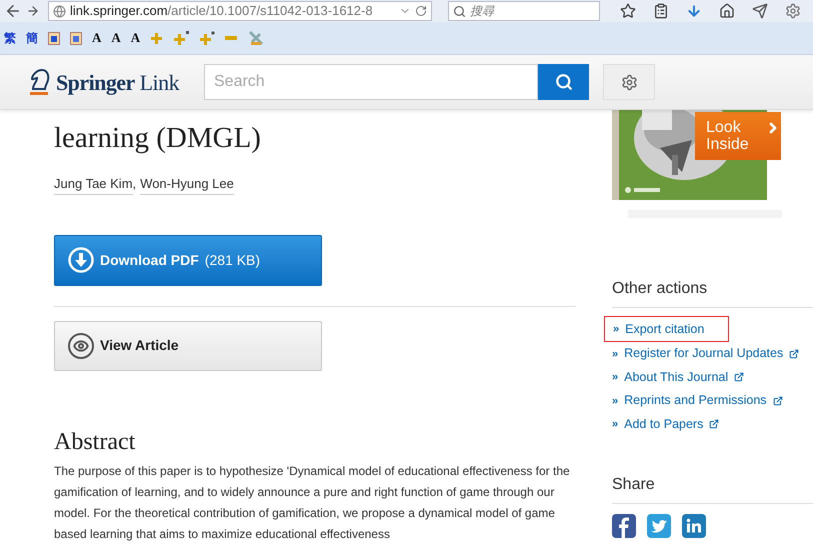  What do you see at coordinates (659, 526) in the screenshot?
I see `bird-icon` at bounding box center [659, 526].